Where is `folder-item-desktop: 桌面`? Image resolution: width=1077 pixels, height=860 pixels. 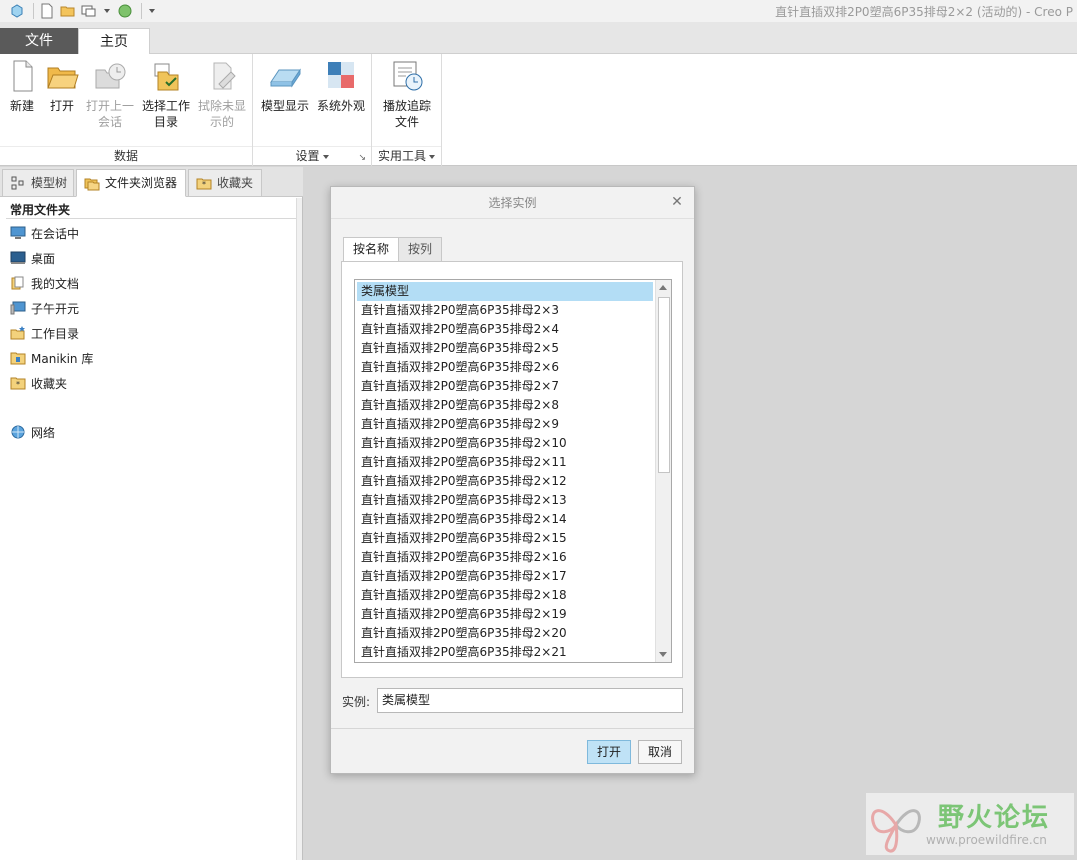 folder-item-desktop: 桌面 is located at coordinates (32, 258).